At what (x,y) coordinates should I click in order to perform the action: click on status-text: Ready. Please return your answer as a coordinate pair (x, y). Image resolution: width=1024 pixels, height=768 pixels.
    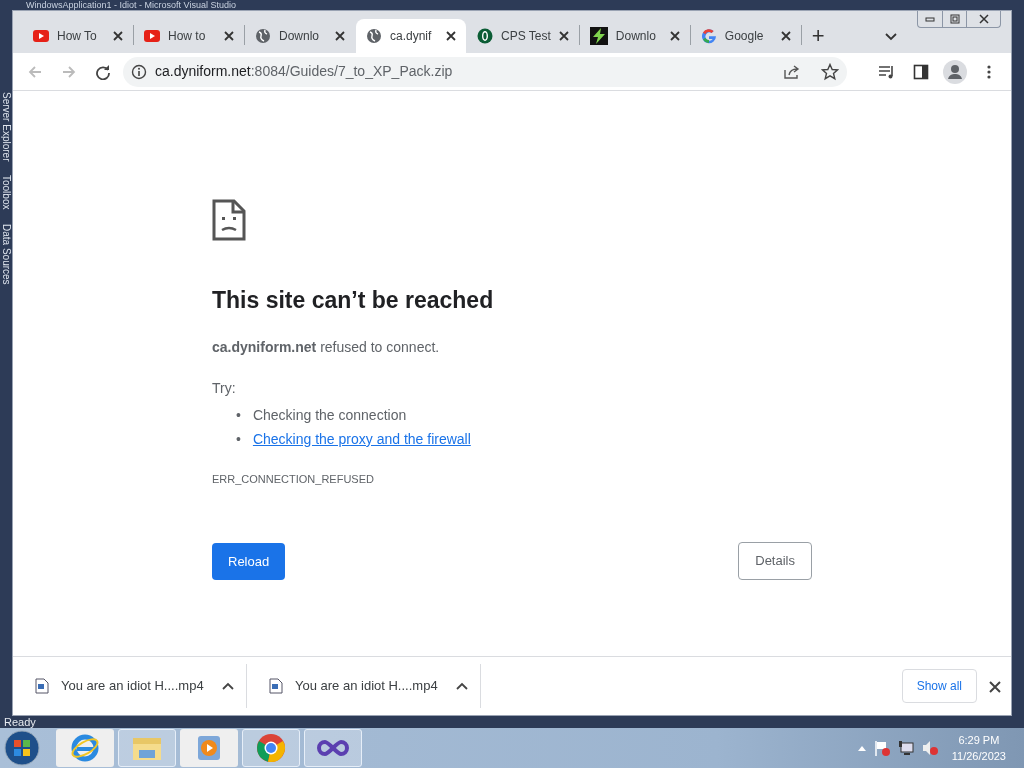
    Looking at the image, I should click on (20, 722).